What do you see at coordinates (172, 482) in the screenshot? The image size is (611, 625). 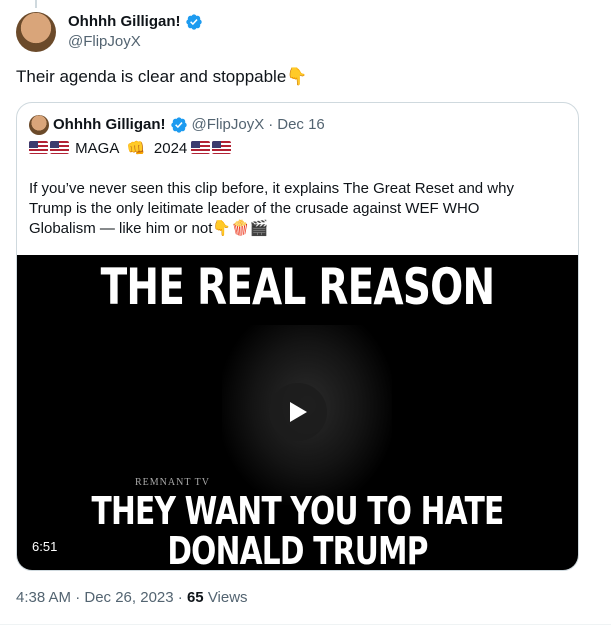 I see `video-brand: REMNANT TV` at bounding box center [172, 482].